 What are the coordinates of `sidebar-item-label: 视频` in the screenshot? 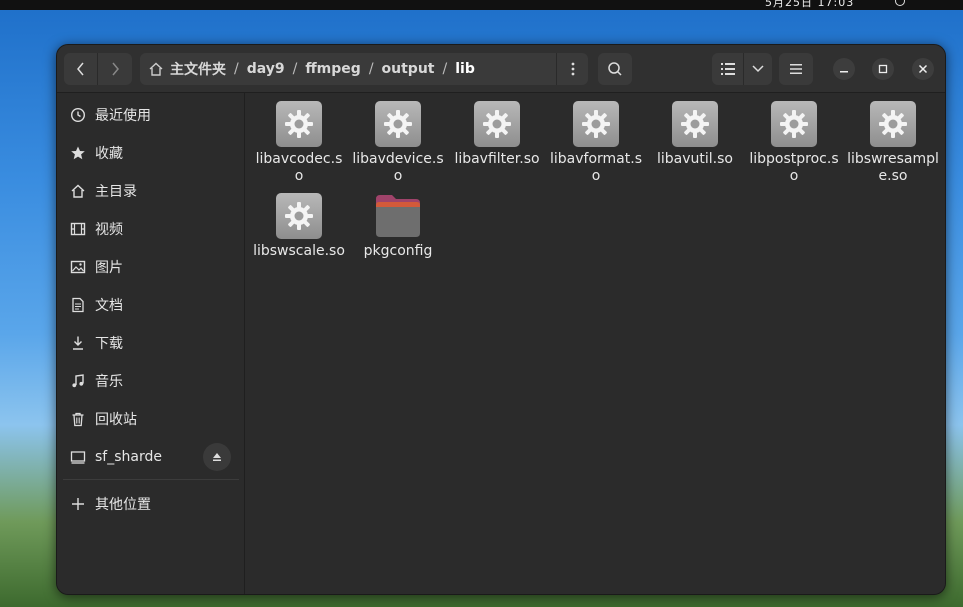 It's located at (109, 230).